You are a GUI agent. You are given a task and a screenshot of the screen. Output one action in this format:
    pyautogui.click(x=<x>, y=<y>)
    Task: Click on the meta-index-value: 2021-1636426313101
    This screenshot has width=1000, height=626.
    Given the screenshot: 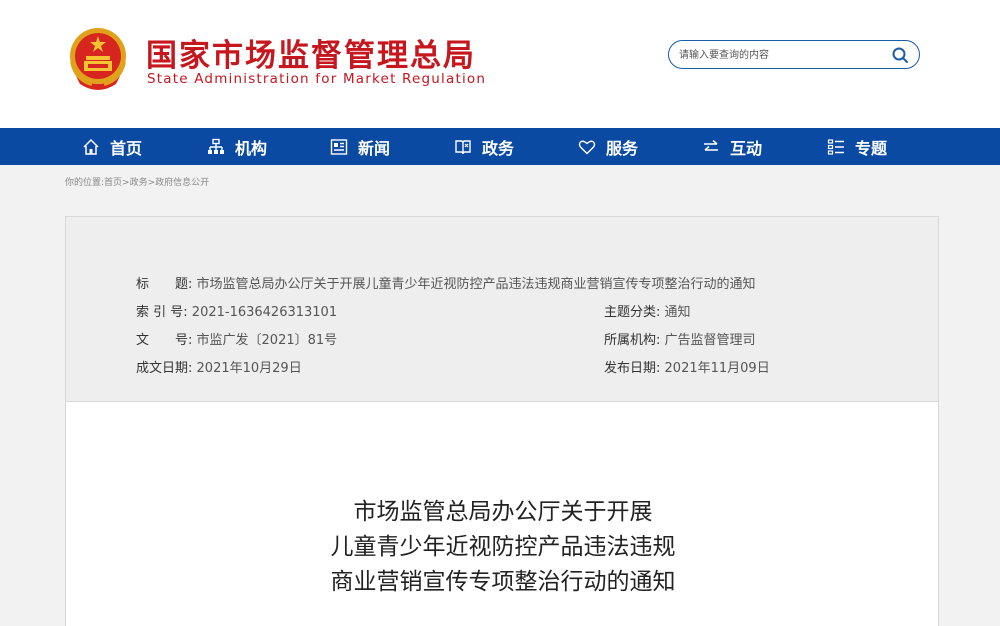 What is the action you would take?
    pyautogui.click(x=264, y=312)
    